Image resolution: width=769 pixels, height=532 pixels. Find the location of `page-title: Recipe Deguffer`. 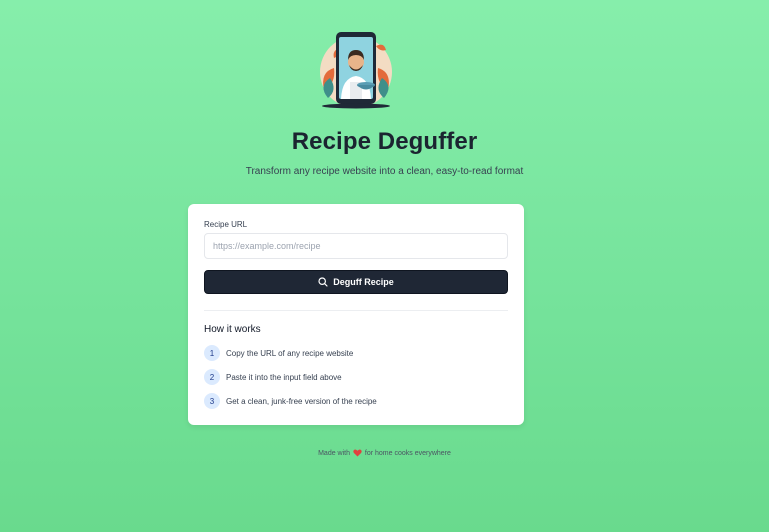

page-title: Recipe Deguffer is located at coordinates (384, 141).